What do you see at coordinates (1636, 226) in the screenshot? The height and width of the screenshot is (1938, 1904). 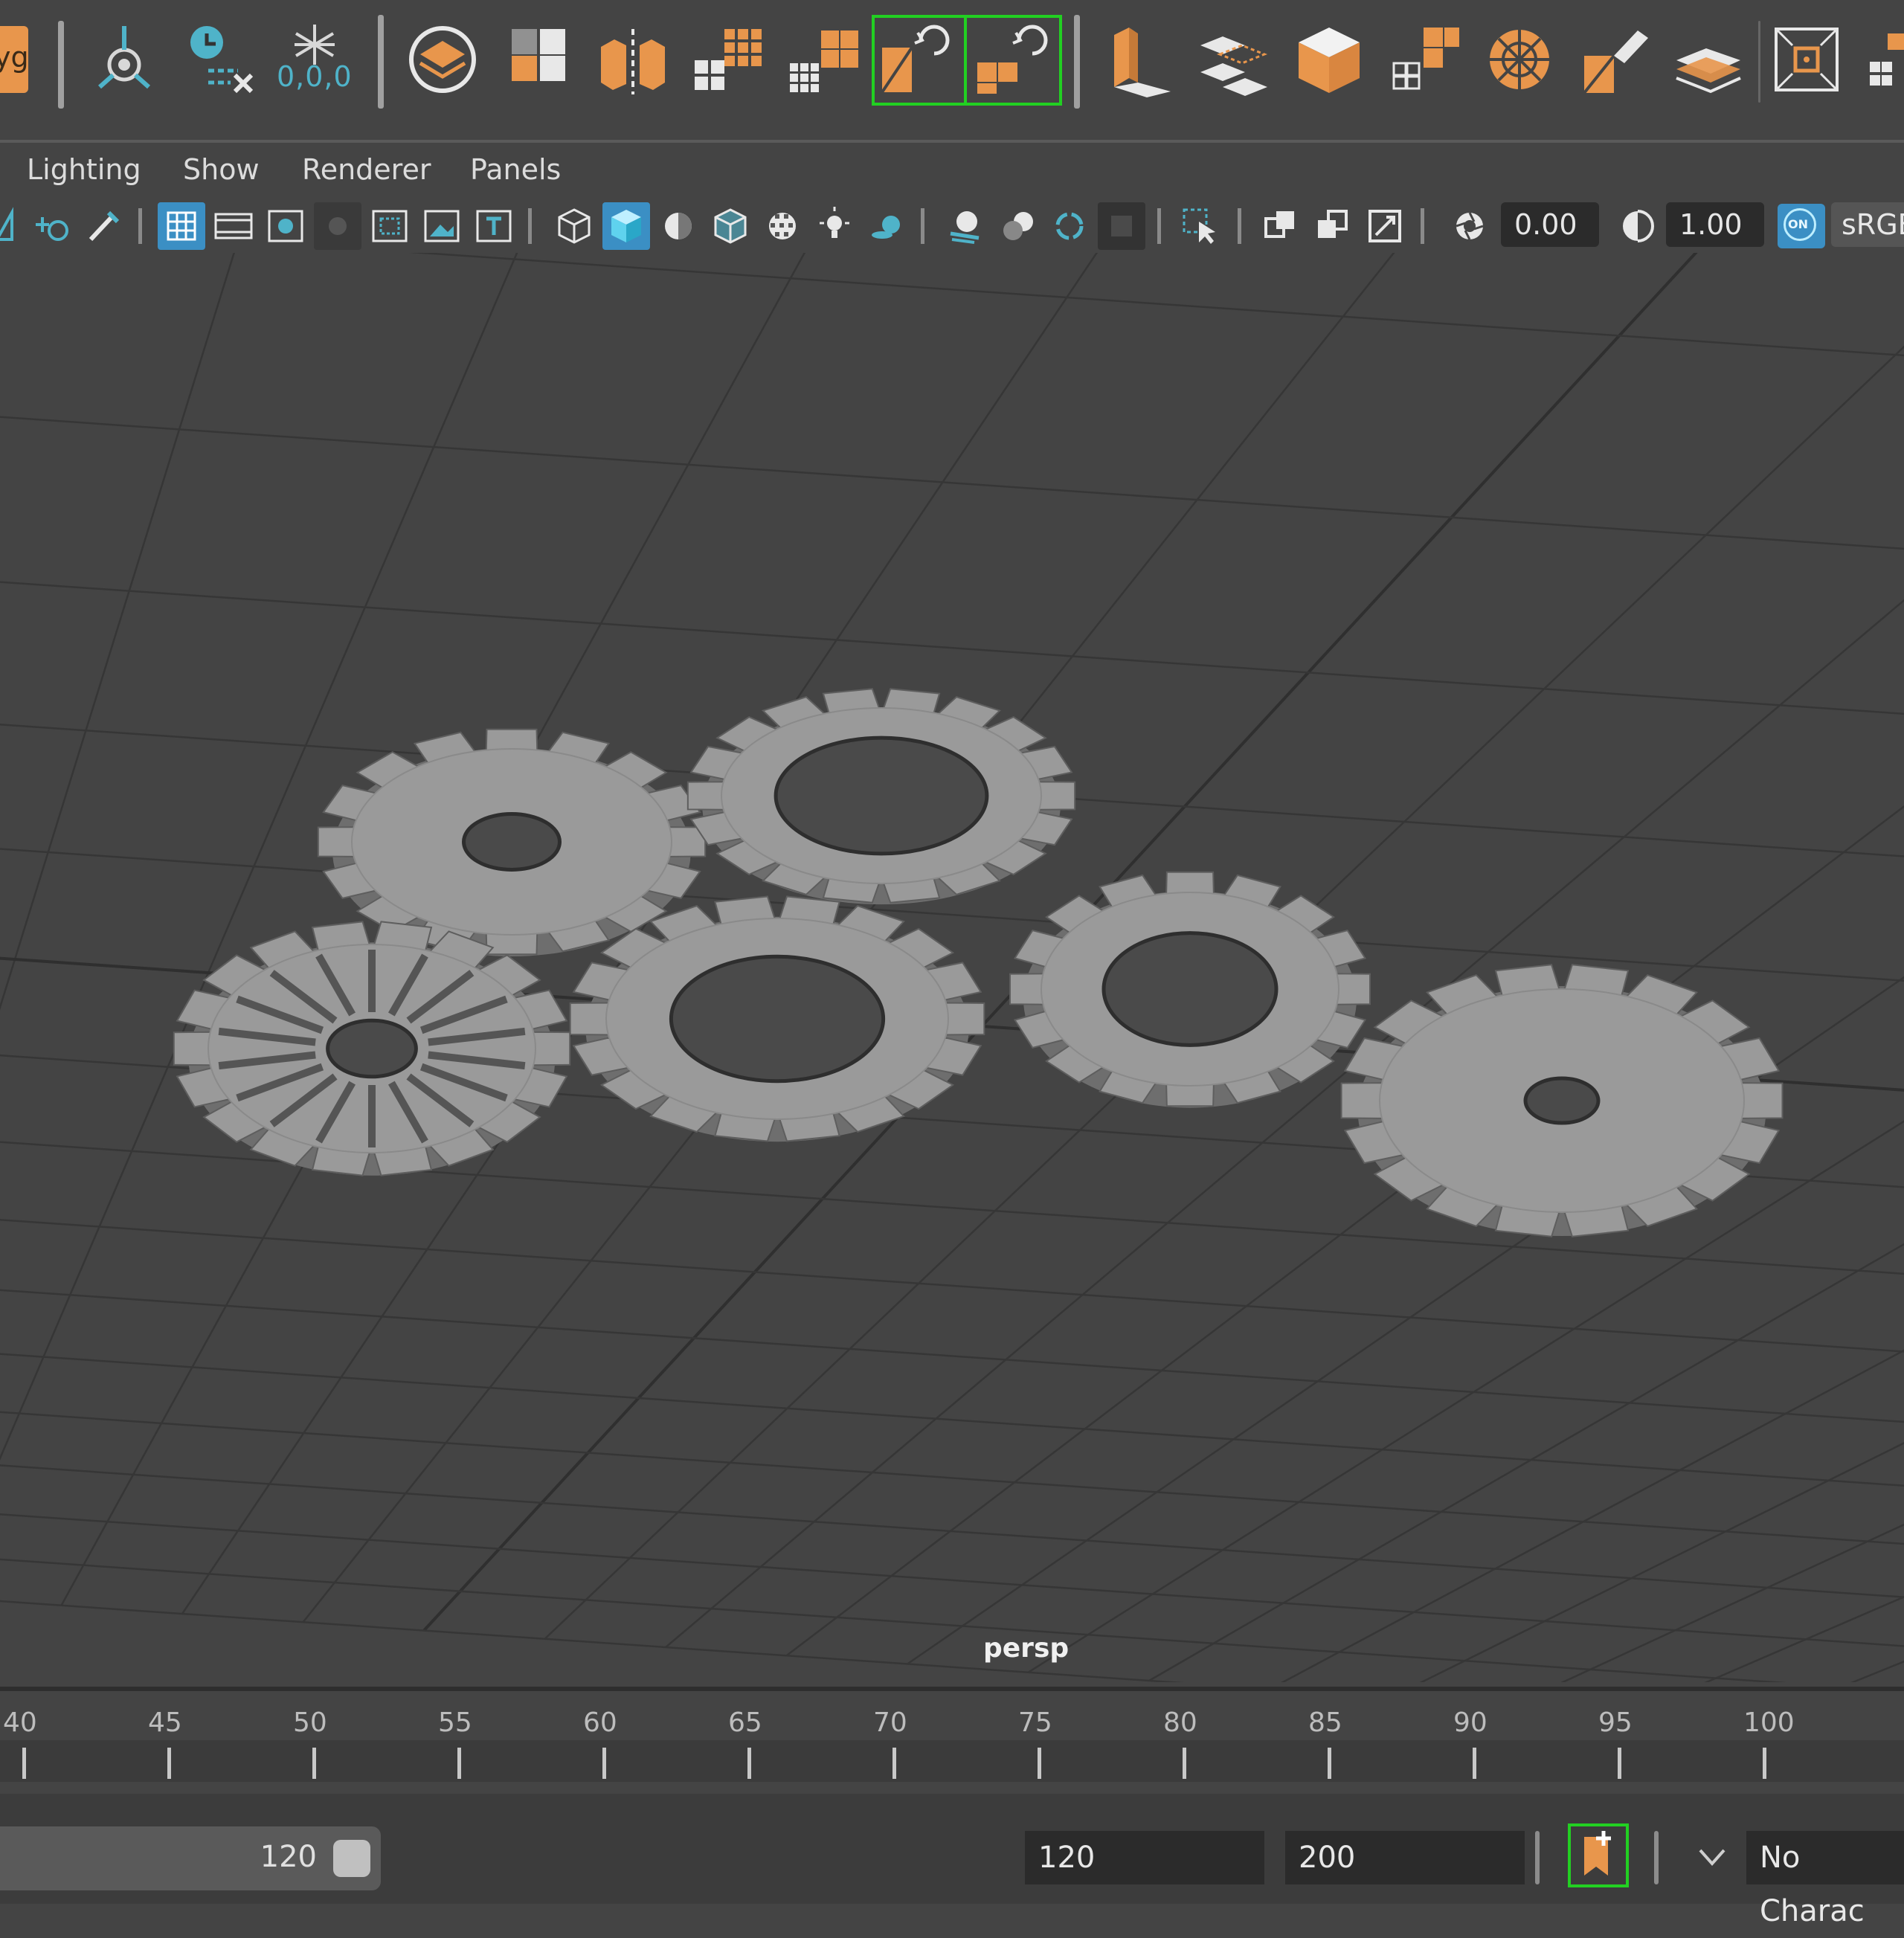 I see `gamma-icon` at bounding box center [1636, 226].